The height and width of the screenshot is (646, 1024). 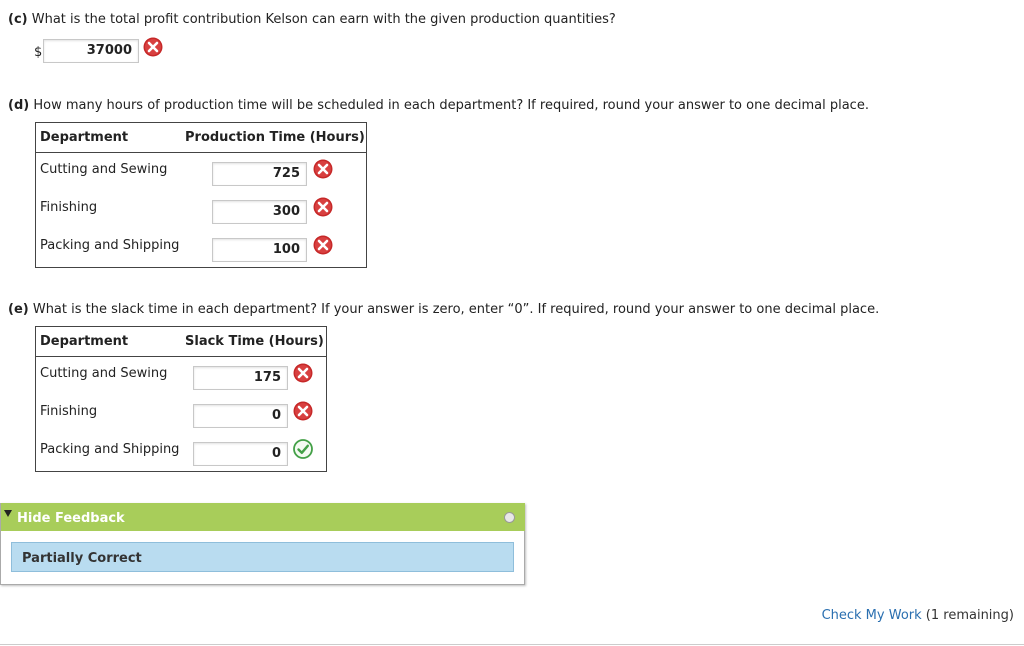 I want to click on currency-symbol: $, so click(x=38, y=52).